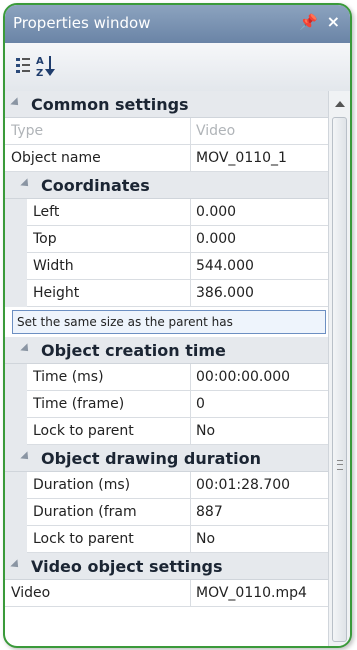  I want to click on property-row-object-name: Object name MOV_0110_1, so click(166, 158).